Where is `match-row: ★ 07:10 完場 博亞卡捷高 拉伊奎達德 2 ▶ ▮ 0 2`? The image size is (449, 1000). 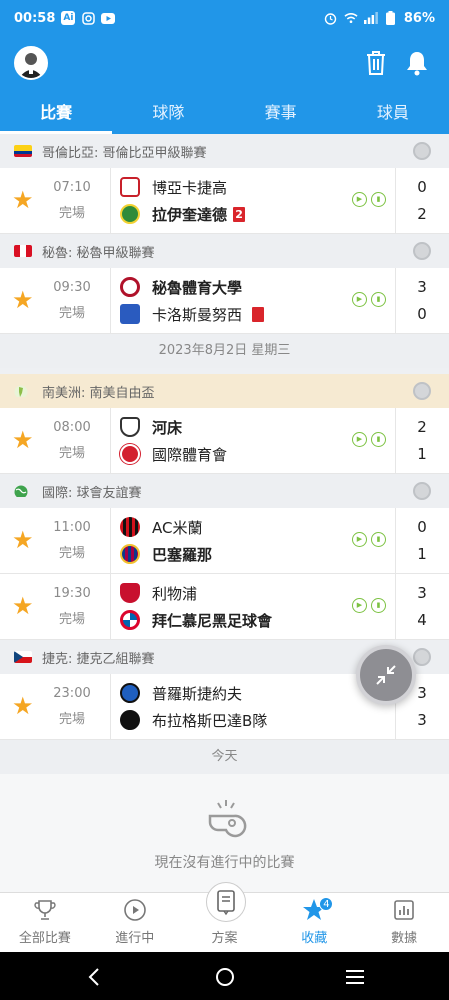 match-row: ★ 07:10 完場 博亞卡捷高 拉伊奎達德 2 ▶ ▮ 0 2 is located at coordinates (224, 201).